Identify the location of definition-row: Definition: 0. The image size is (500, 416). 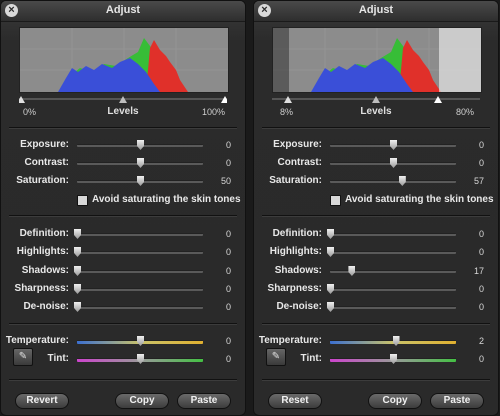
(123, 234).